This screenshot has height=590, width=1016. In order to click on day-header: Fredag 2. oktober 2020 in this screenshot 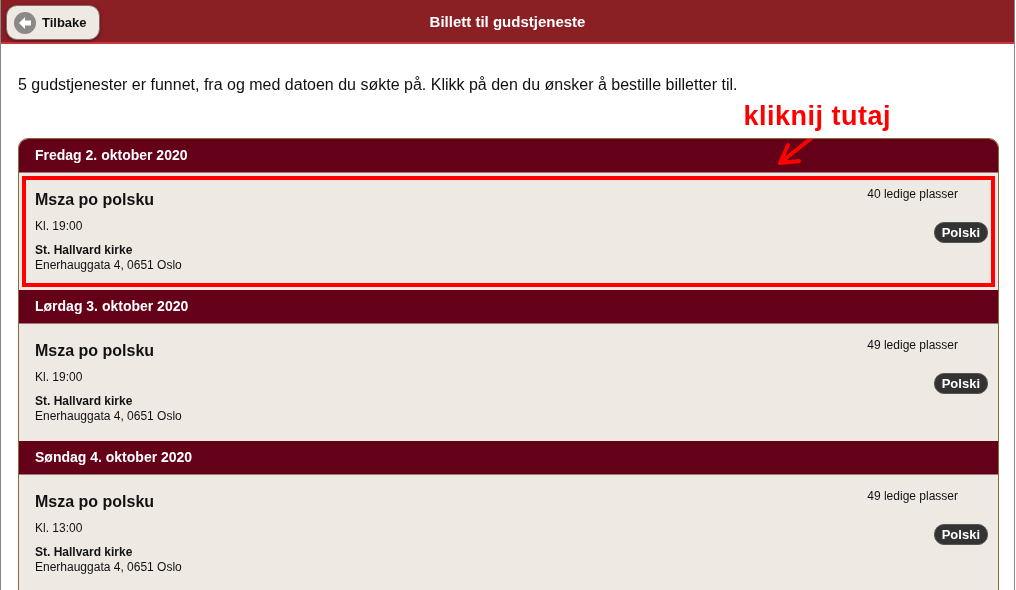, I will do `click(508, 156)`.